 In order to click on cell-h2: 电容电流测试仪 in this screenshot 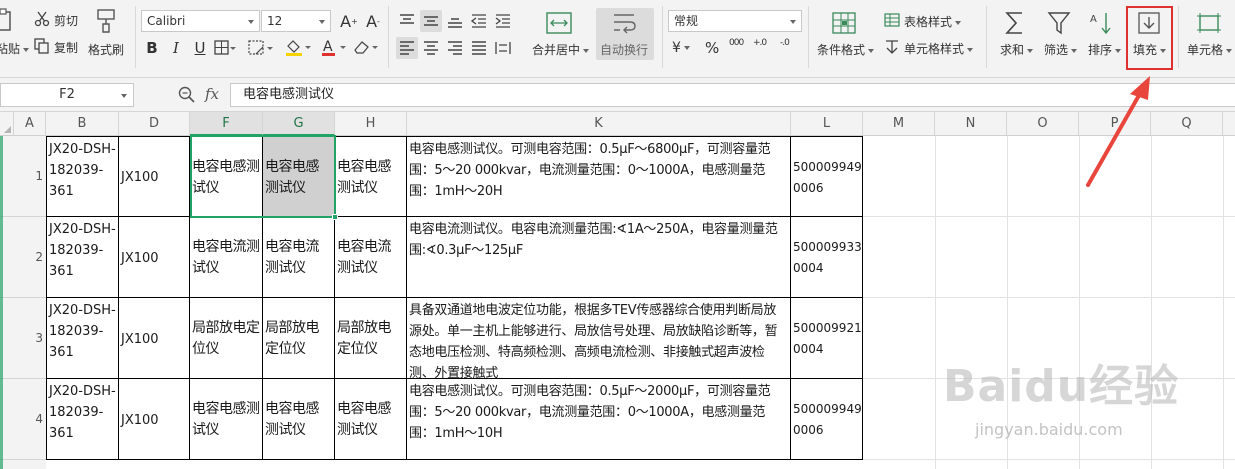, I will do `click(371, 257)`.